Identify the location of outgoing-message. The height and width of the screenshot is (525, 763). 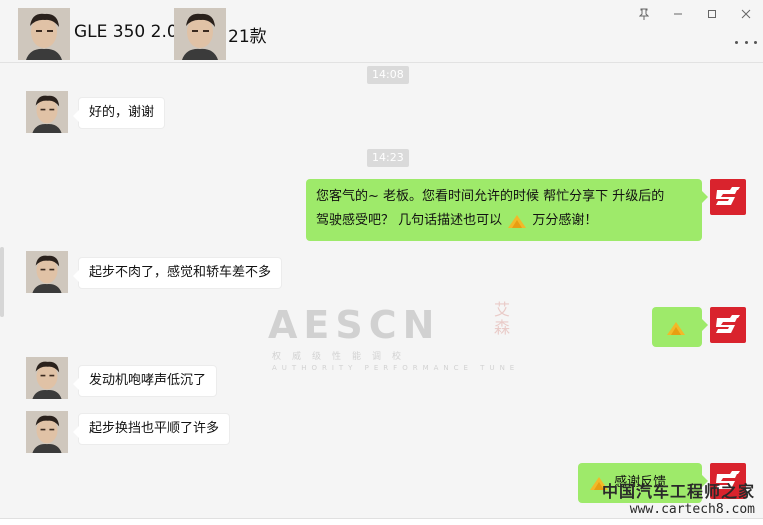
(680, 327).